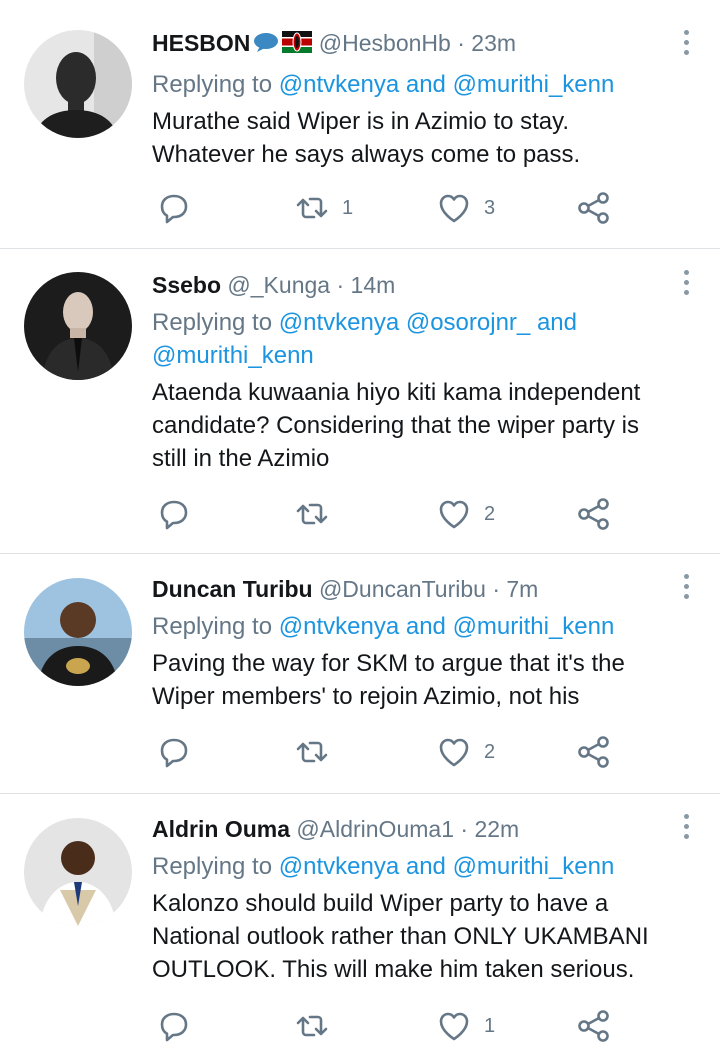  I want to click on mention-link: @osorojnr_, so click(468, 322).